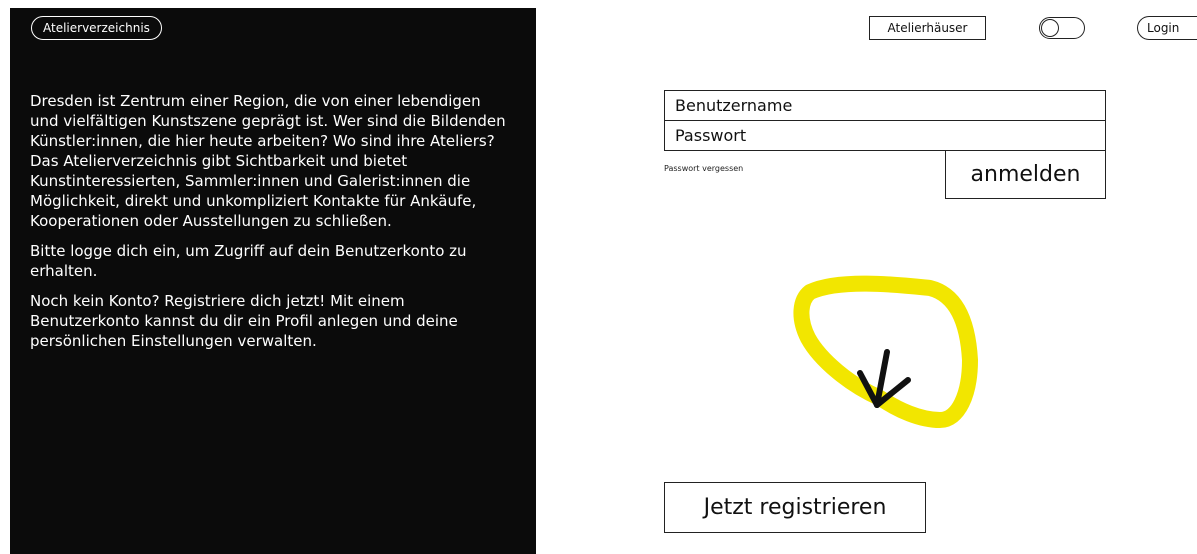  What do you see at coordinates (885, 351) in the screenshot?
I see `highlight-annotation` at bounding box center [885, 351].